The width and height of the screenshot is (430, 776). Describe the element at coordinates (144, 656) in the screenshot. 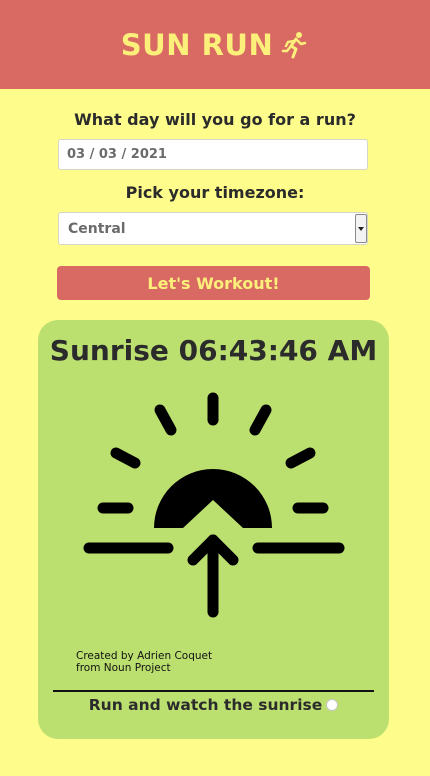

I see `credit-author: Created by Adrien Coquet` at that location.